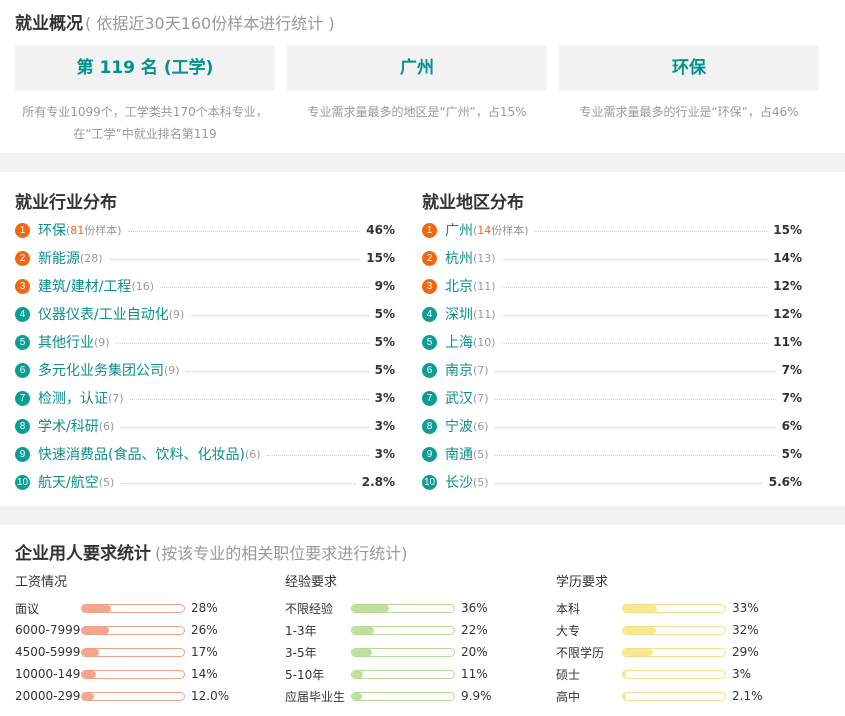  I want to click on region-row: 1 广州 (14份样本) 15%, so click(612, 230).